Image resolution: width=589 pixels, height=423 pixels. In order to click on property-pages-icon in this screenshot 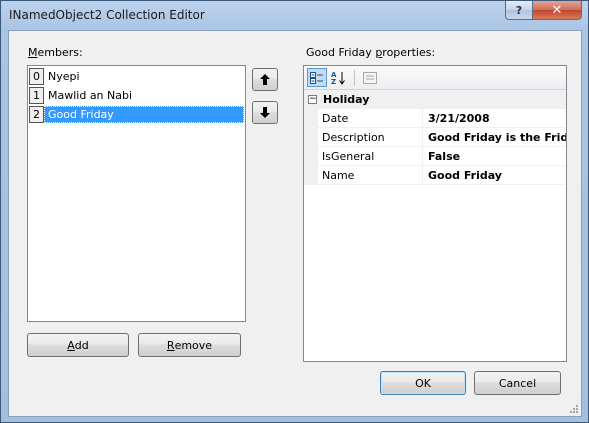, I will do `click(370, 77)`.